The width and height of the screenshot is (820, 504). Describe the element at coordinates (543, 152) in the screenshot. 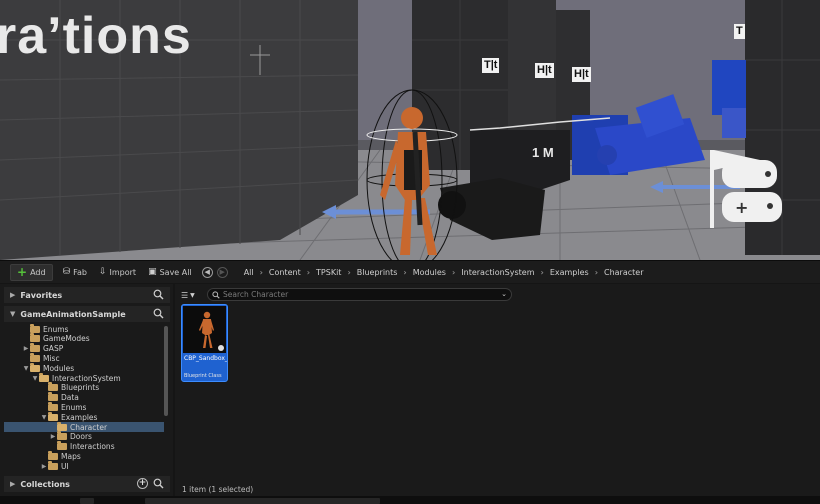

I see `distance-label: 1 M` at that location.